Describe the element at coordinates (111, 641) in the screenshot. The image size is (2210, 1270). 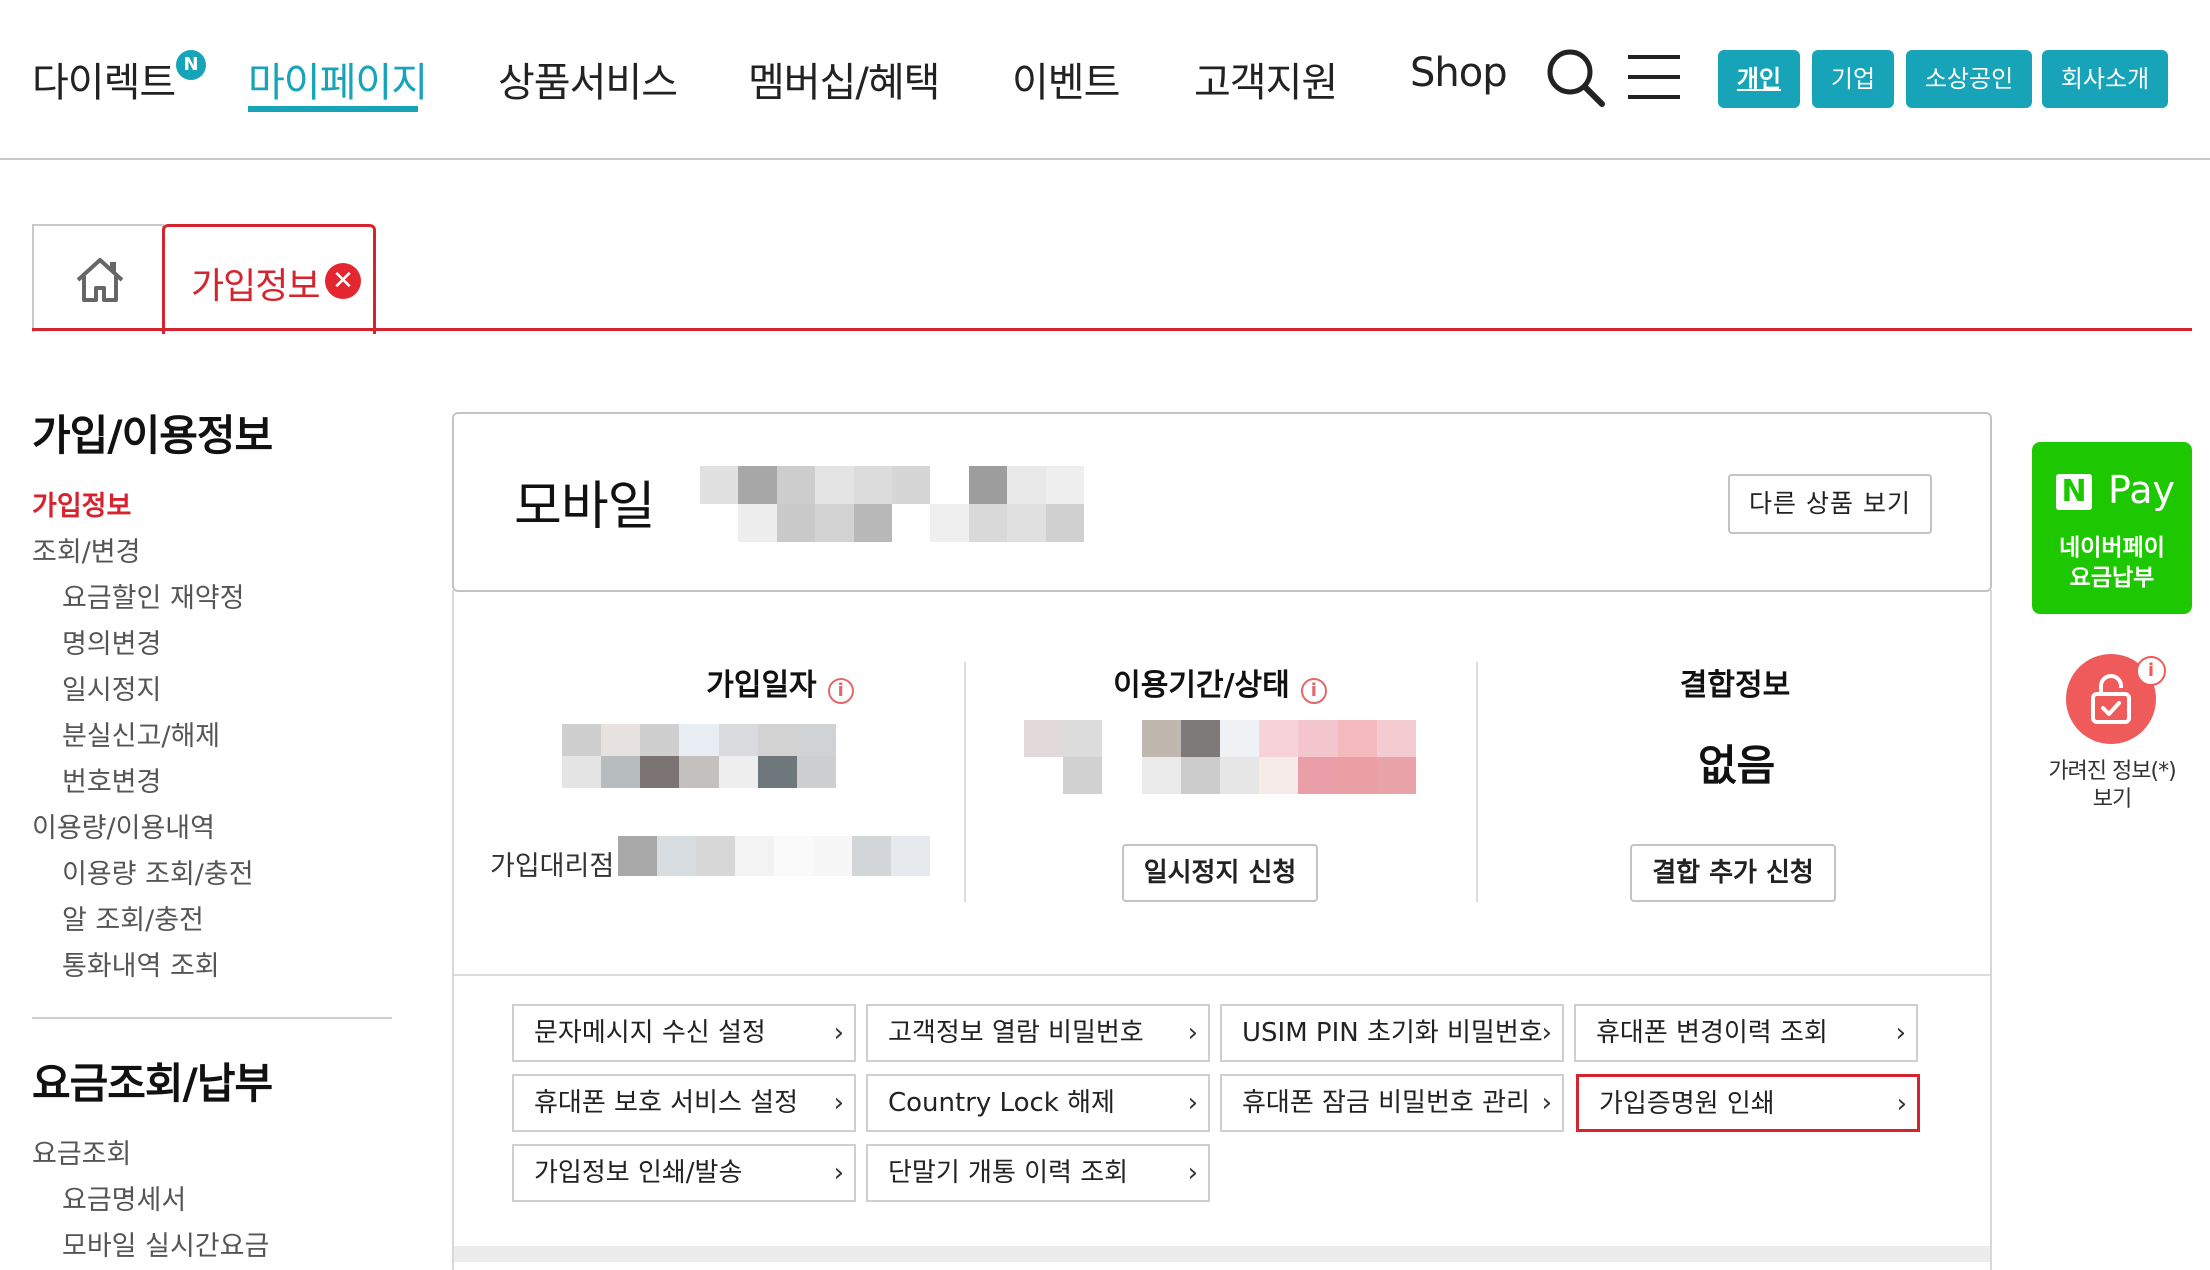
I see `sidebar-item-name-change: 명의변경` at that location.